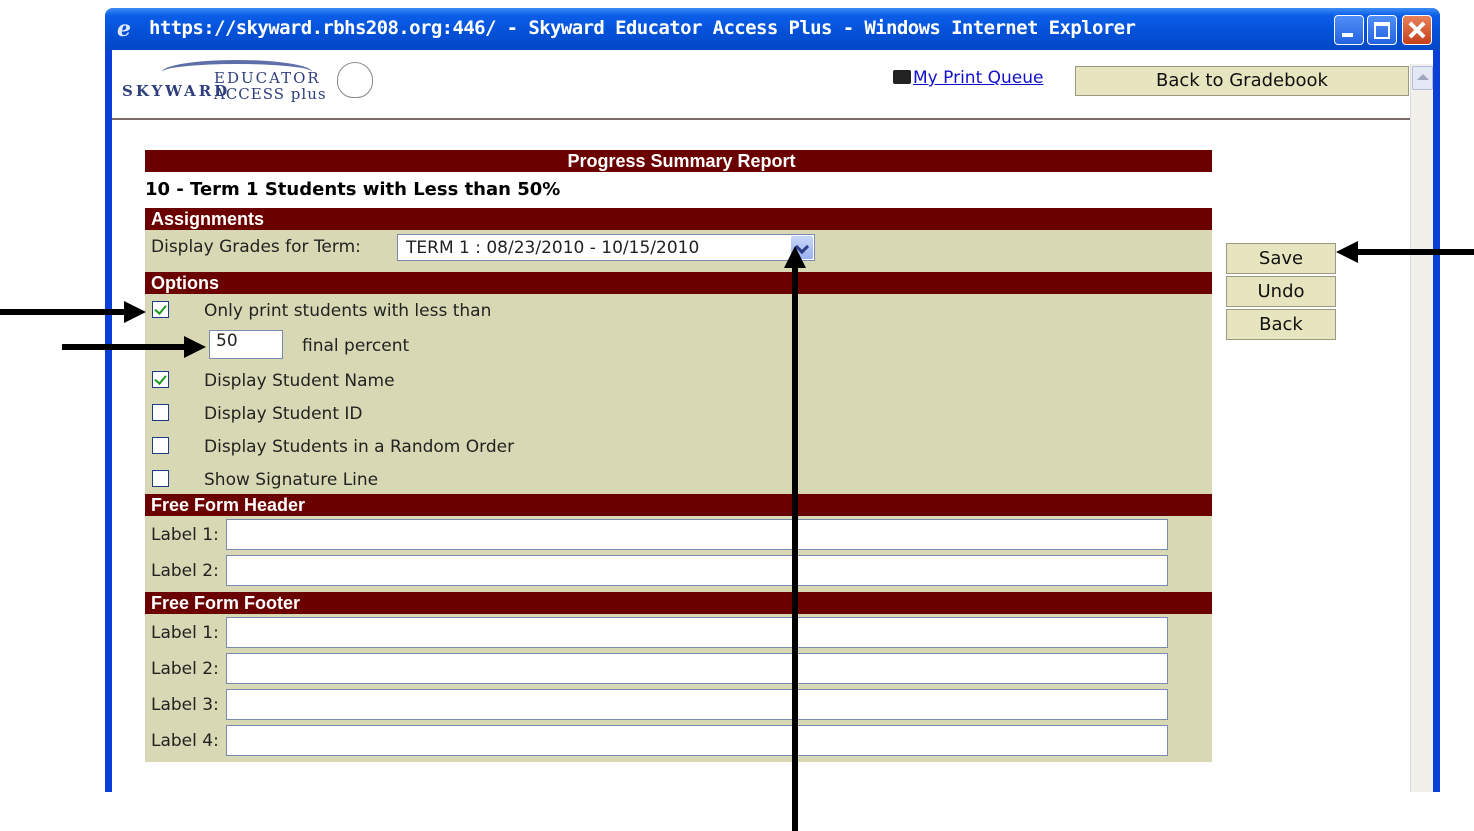 The image size is (1474, 831). I want to click on back-button: Back, so click(1281, 324).